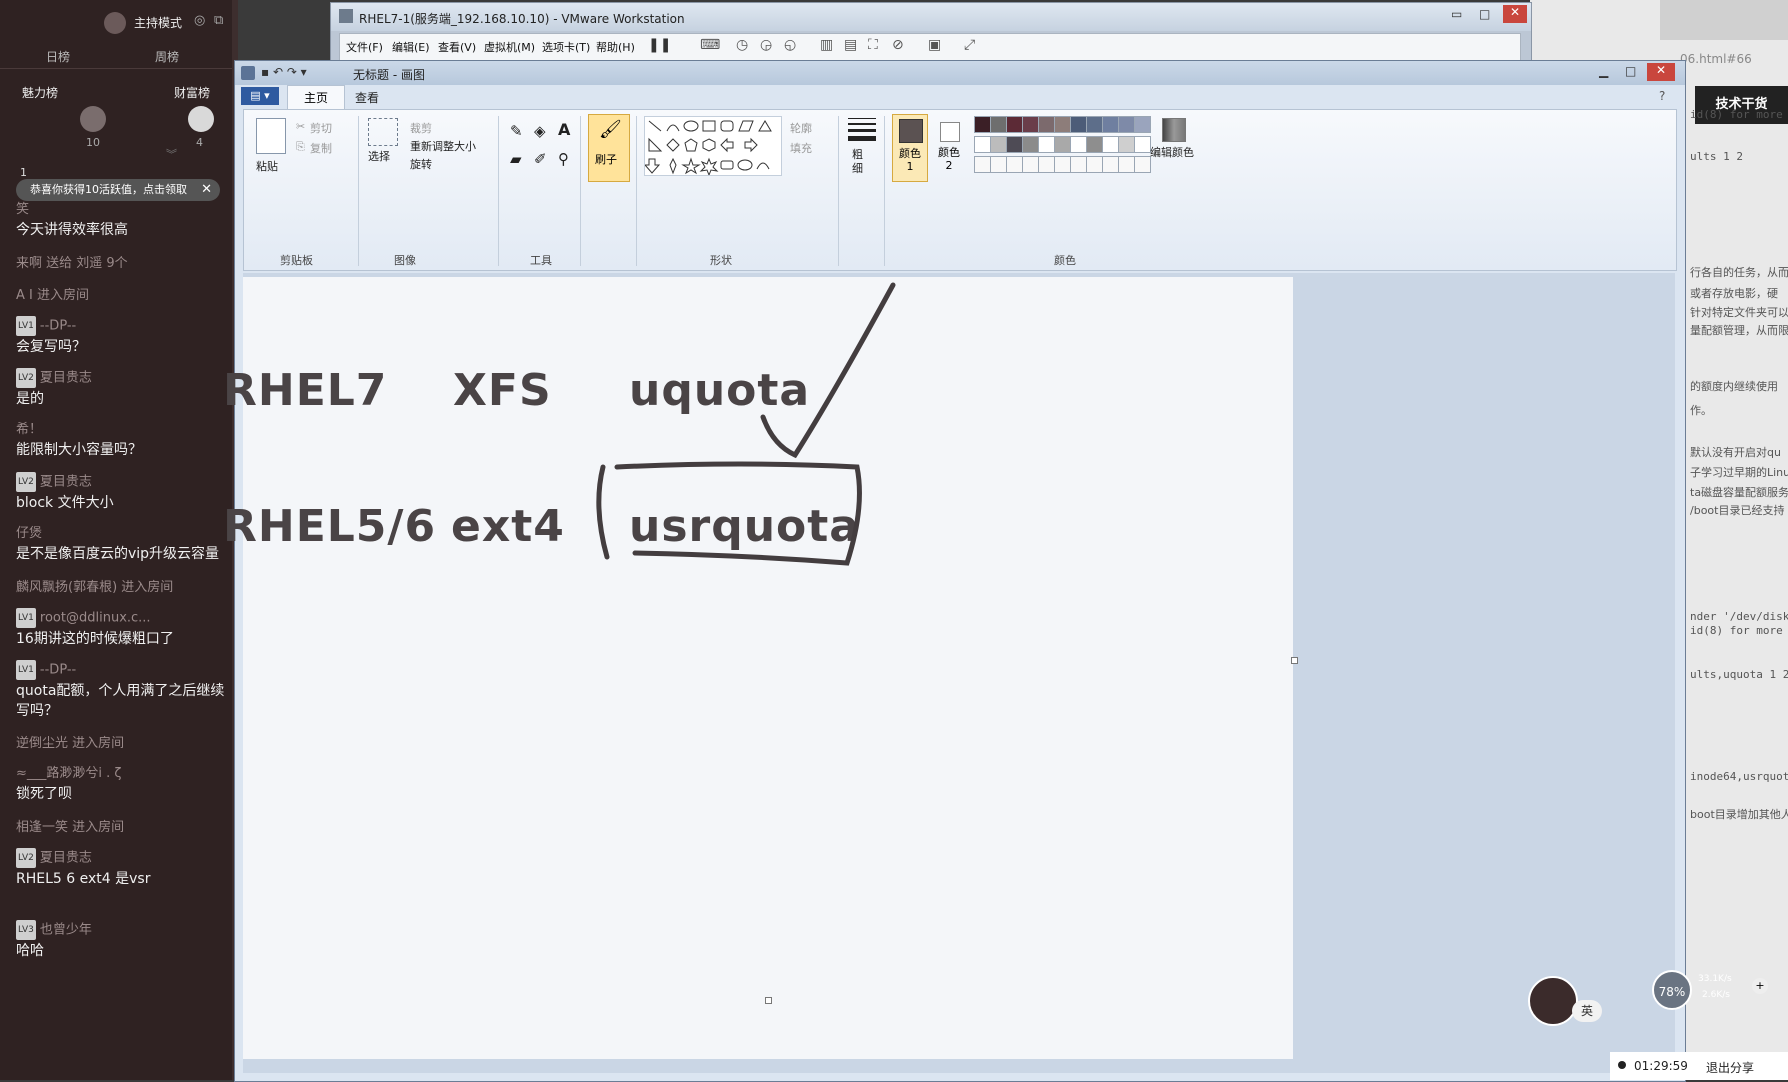  Describe the element at coordinates (167, 56) in the screenshot. I see `tab-weekly: 周榜` at that location.